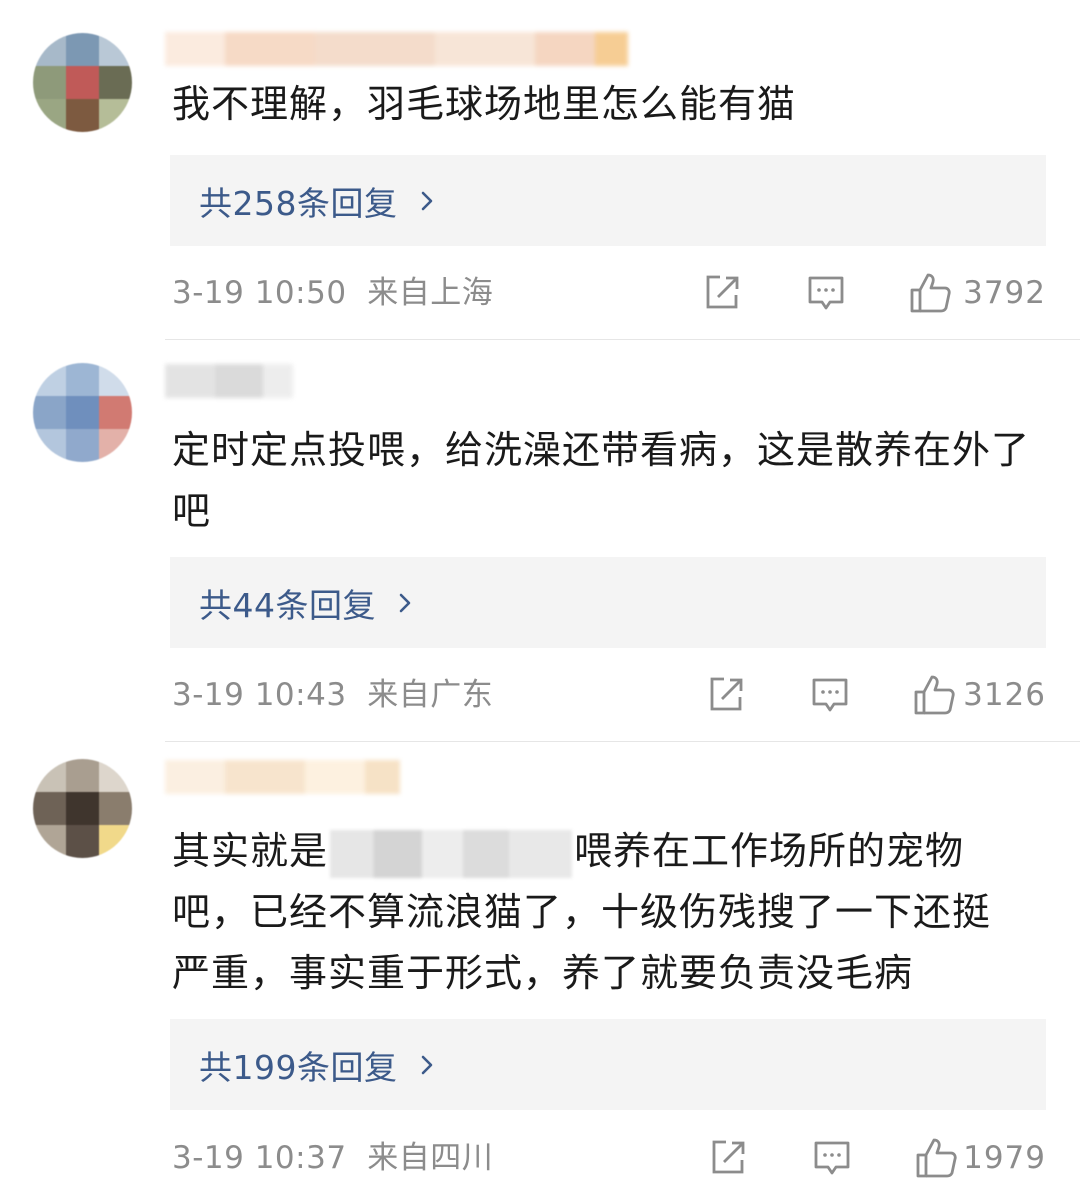 This screenshot has width=1080, height=1183. Describe the element at coordinates (608, 602) in the screenshot. I see `replies-link: 共44条回复` at that location.